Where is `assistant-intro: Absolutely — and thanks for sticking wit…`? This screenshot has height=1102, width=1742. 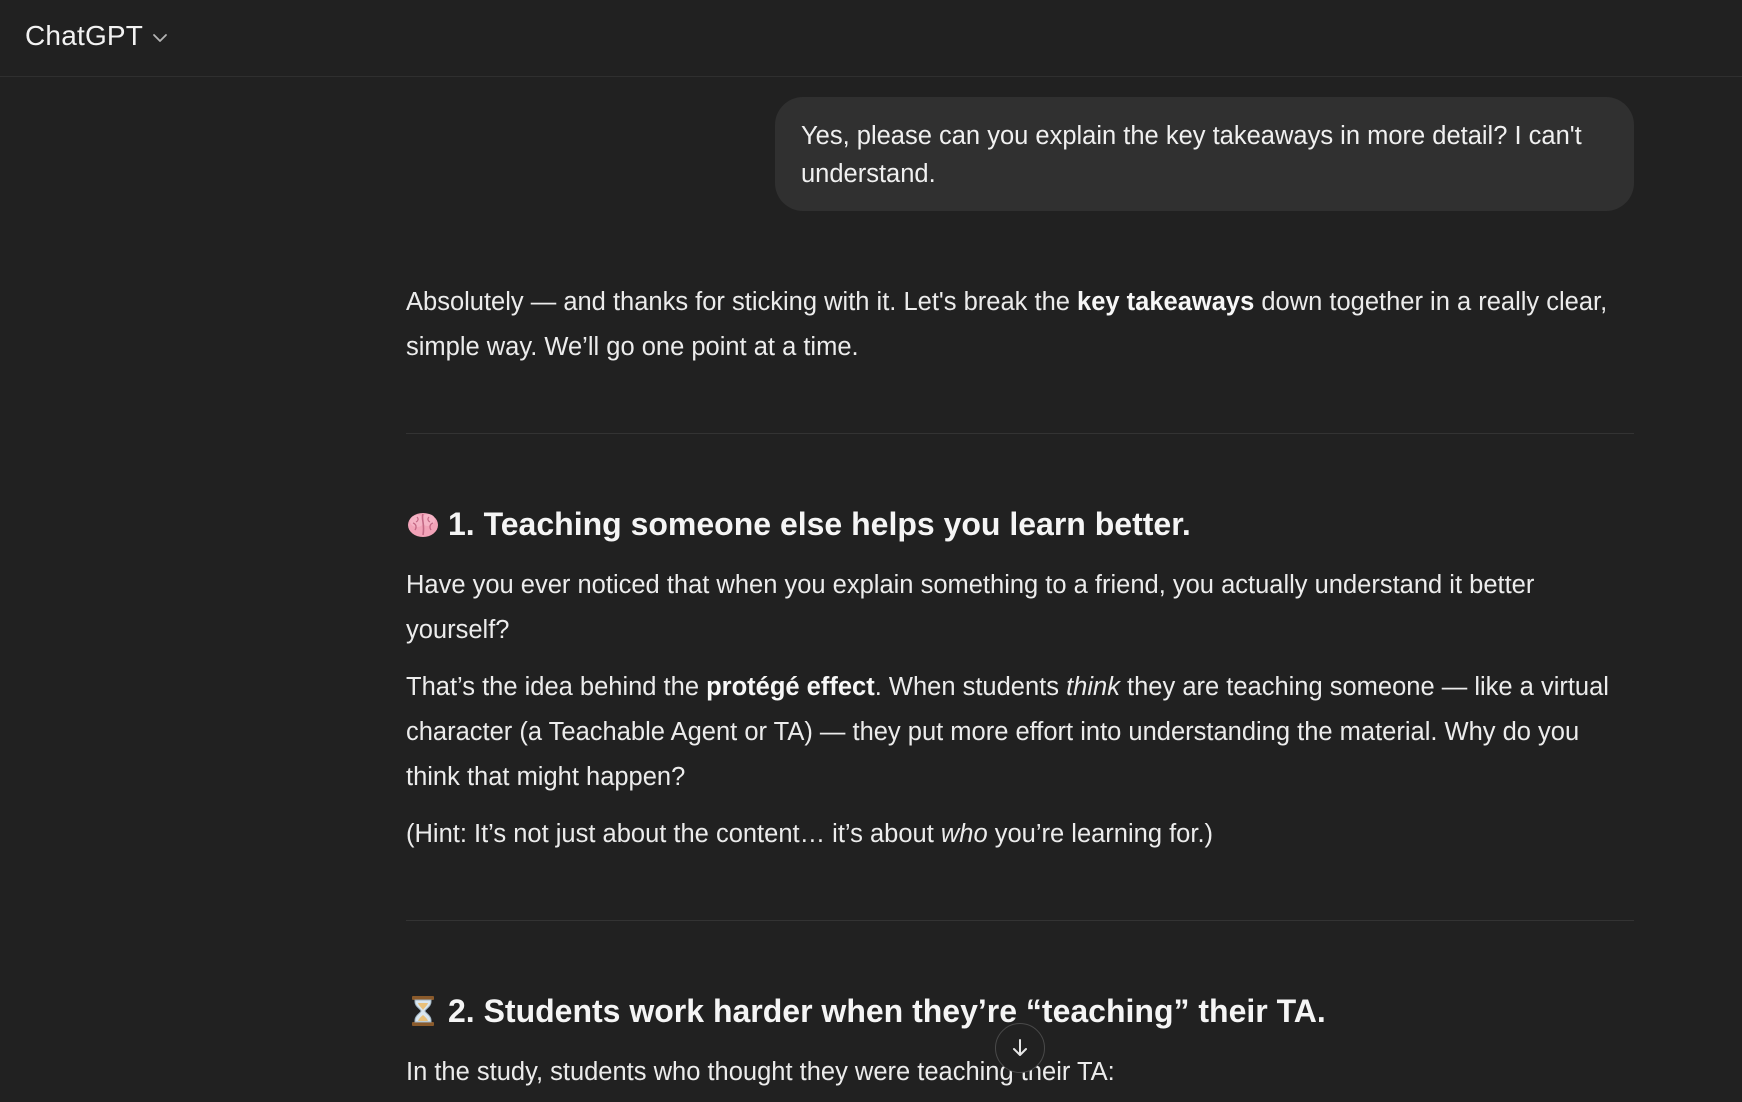
assistant-intro: Absolutely — and thanks for sticking wit… is located at coordinates (1020, 325).